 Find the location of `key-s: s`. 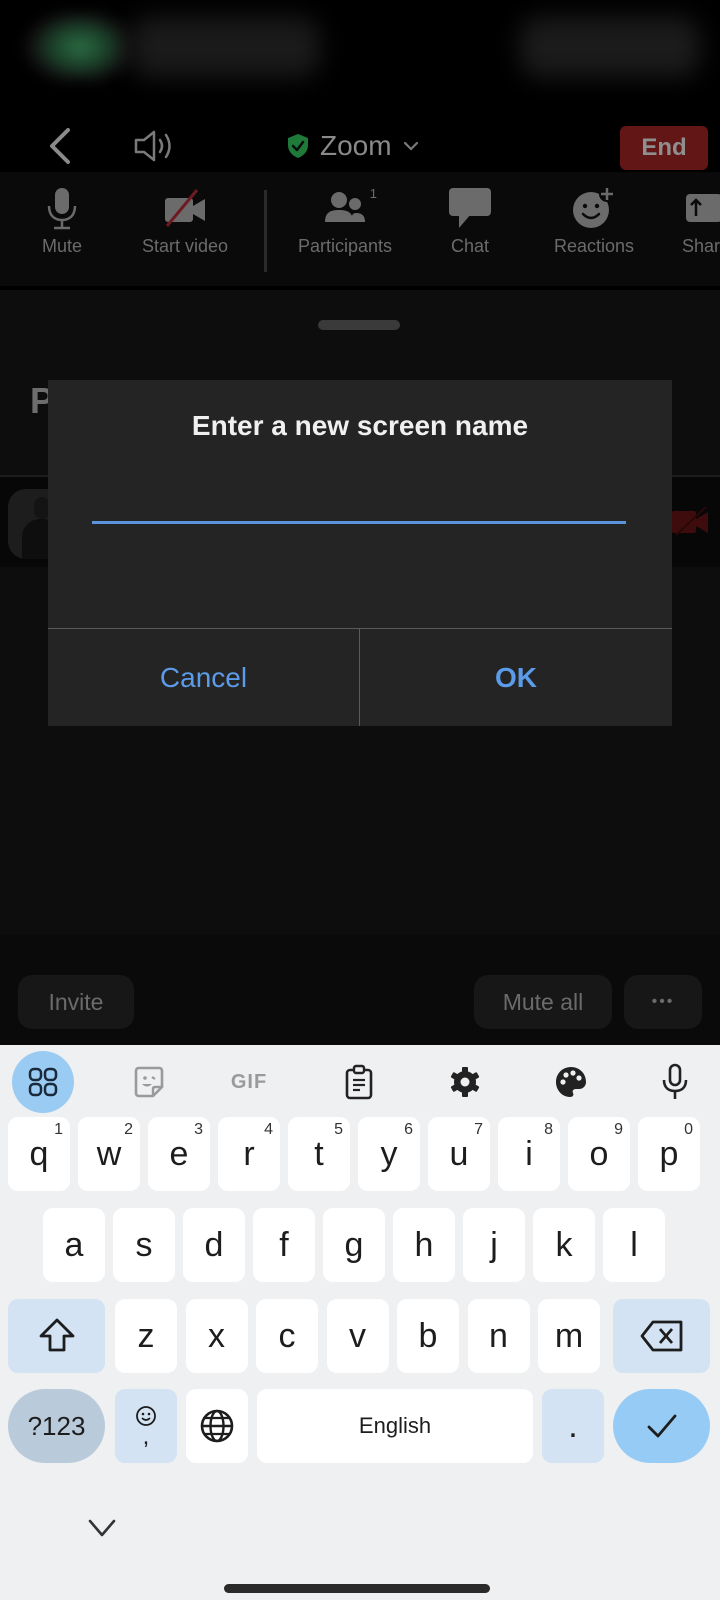

key-s: s is located at coordinates (144, 1245).